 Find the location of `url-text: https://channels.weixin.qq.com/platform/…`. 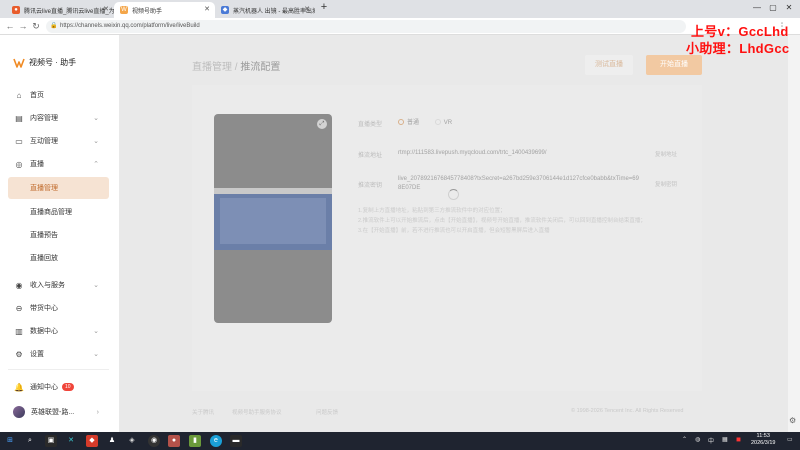

url-text: https://channels.weixin.qq.com/platform/… is located at coordinates (130, 26).